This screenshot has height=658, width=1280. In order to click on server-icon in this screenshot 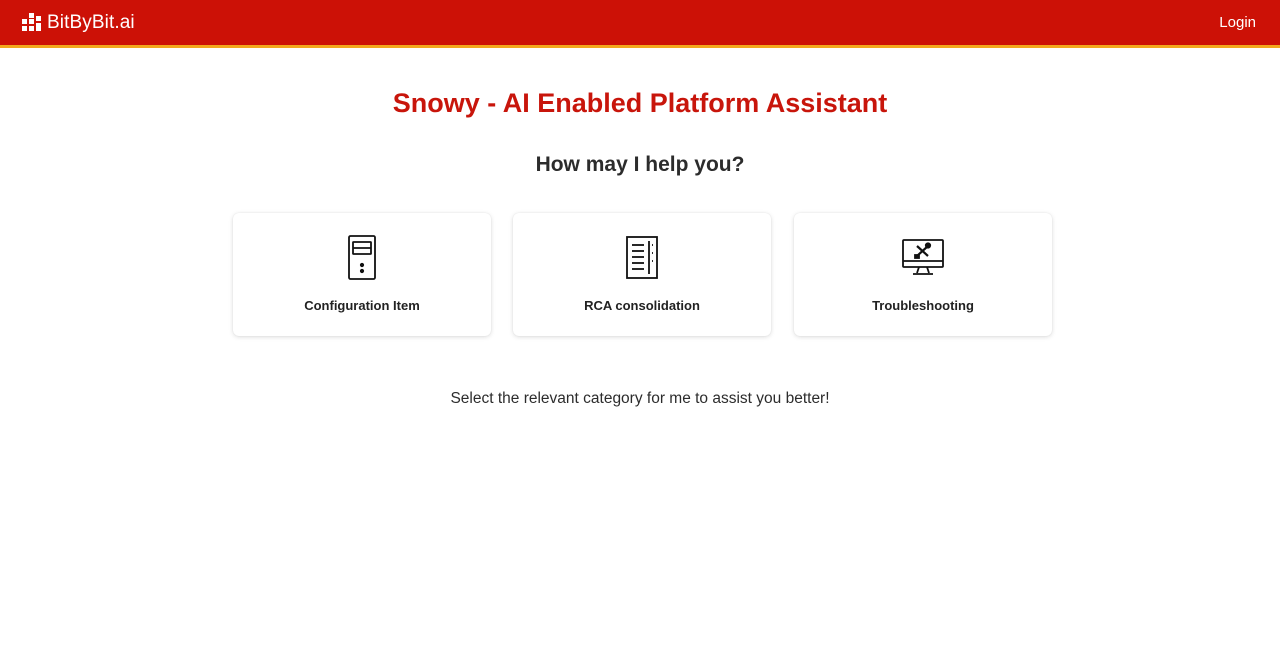, I will do `click(362, 258)`.